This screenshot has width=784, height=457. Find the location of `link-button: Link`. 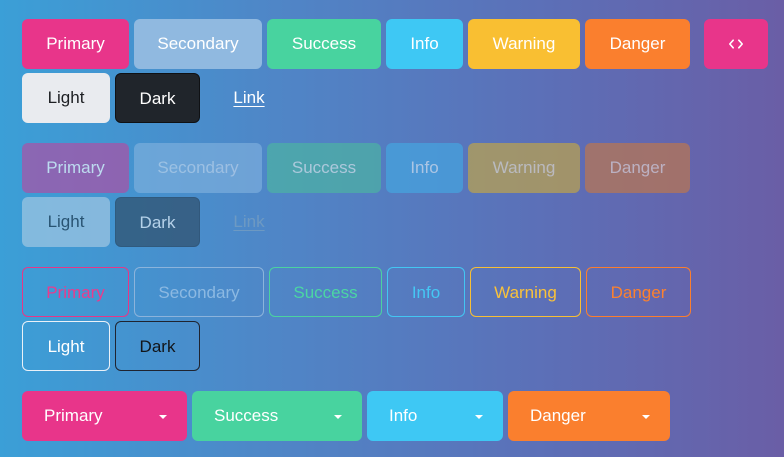

link-button: Link is located at coordinates (249, 98).